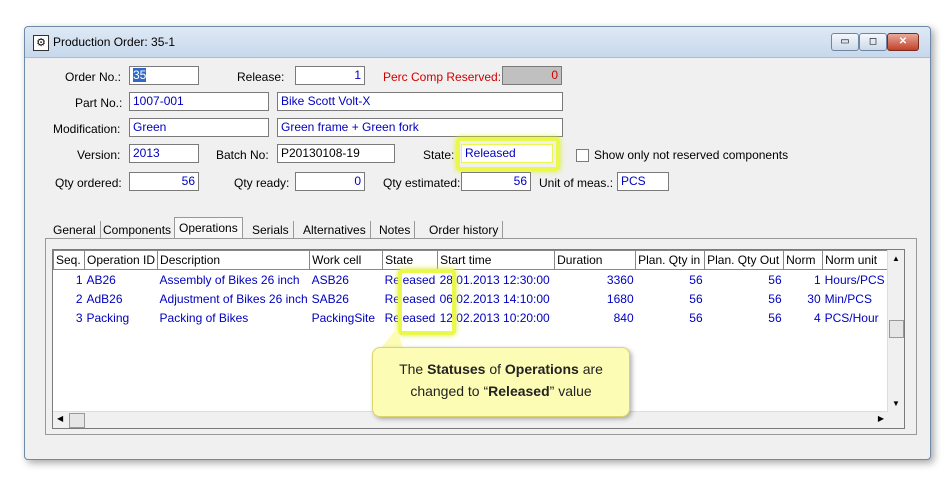 This screenshot has height=480, width=948. What do you see at coordinates (41, 43) in the screenshot?
I see `app-icon: ⚙` at bounding box center [41, 43].